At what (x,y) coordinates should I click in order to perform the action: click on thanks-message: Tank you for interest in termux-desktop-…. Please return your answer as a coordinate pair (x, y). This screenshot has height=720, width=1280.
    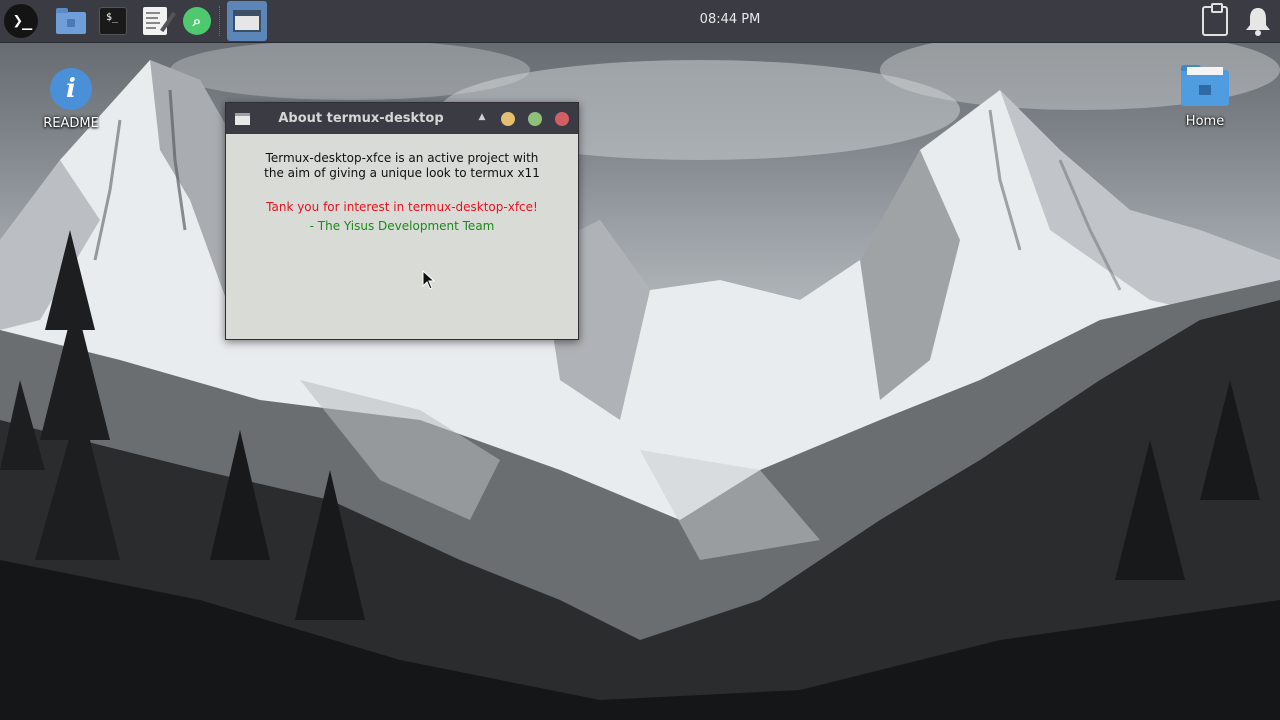
    Looking at the image, I should click on (402, 207).